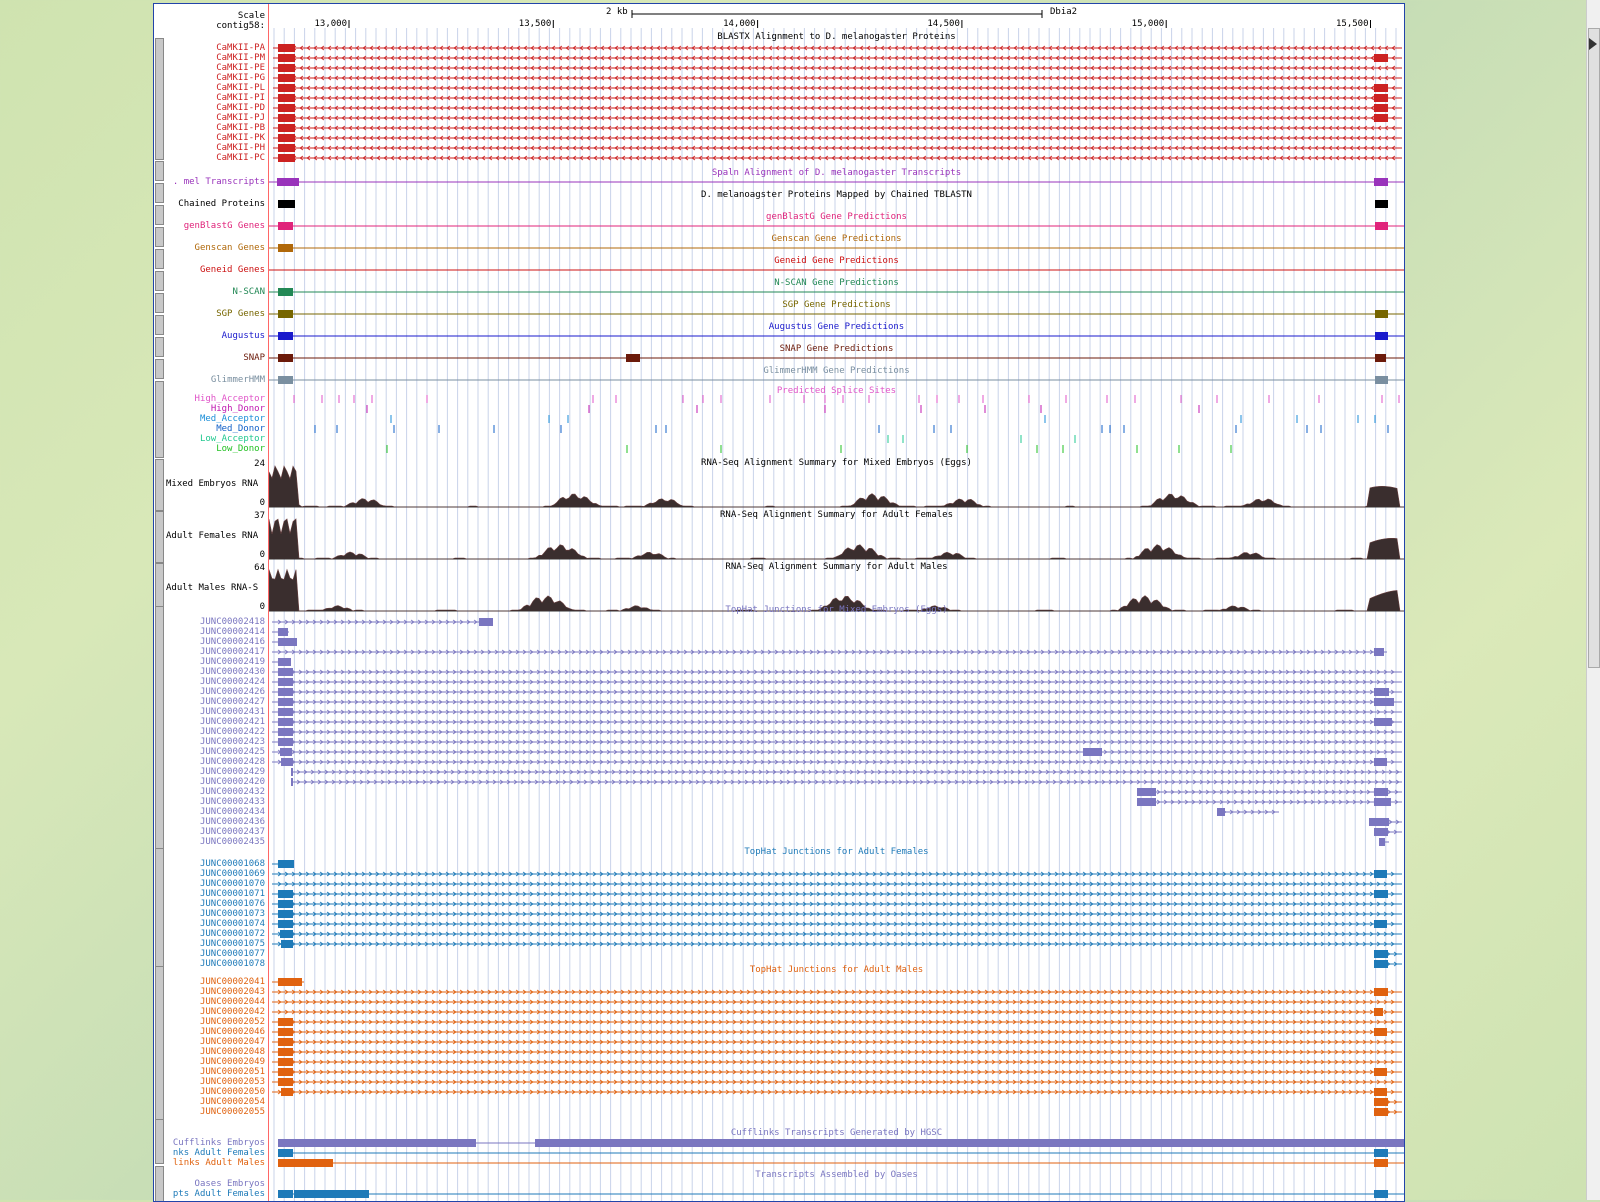  Describe the element at coordinates (232, 832) in the screenshot. I see `junction-item-label: JUNC00002437` at that location.